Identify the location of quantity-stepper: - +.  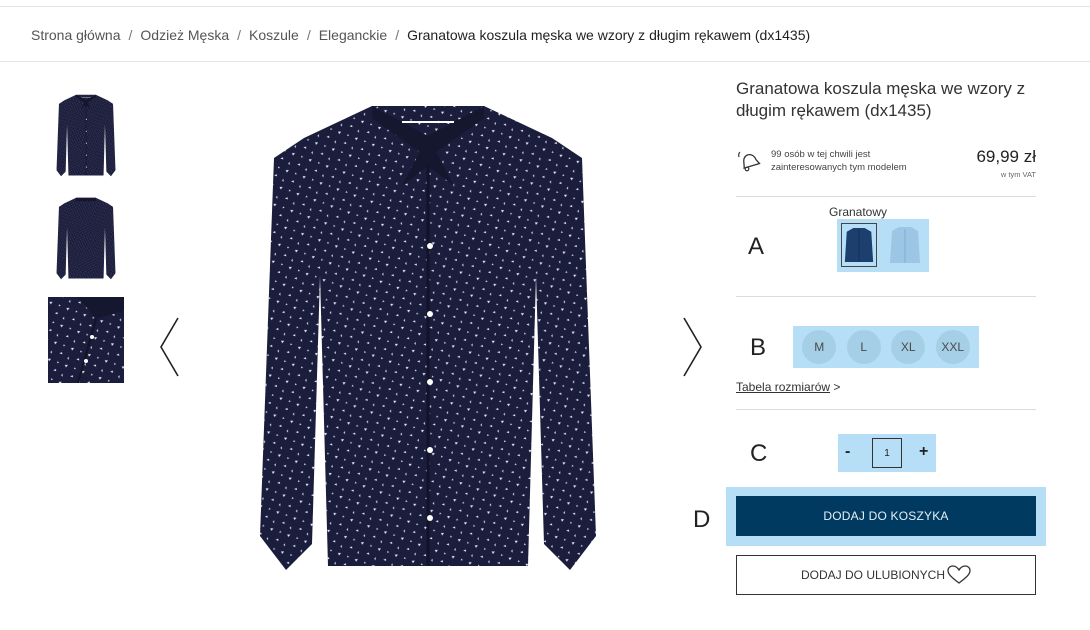
(887, 453).